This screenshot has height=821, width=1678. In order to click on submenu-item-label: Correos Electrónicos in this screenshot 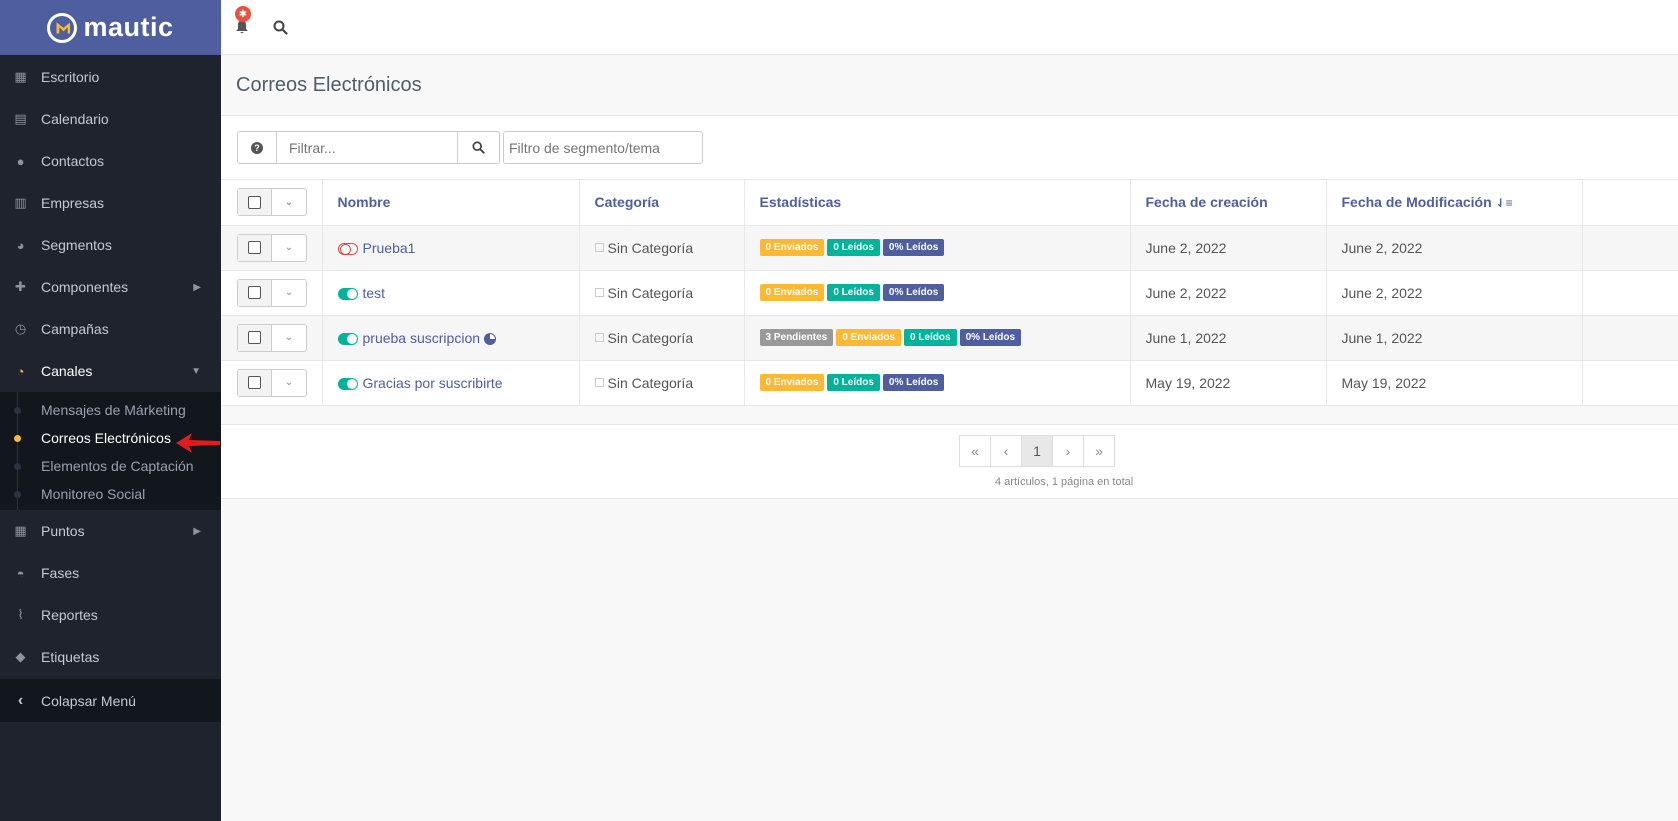, I will do `click(106, 438)`.